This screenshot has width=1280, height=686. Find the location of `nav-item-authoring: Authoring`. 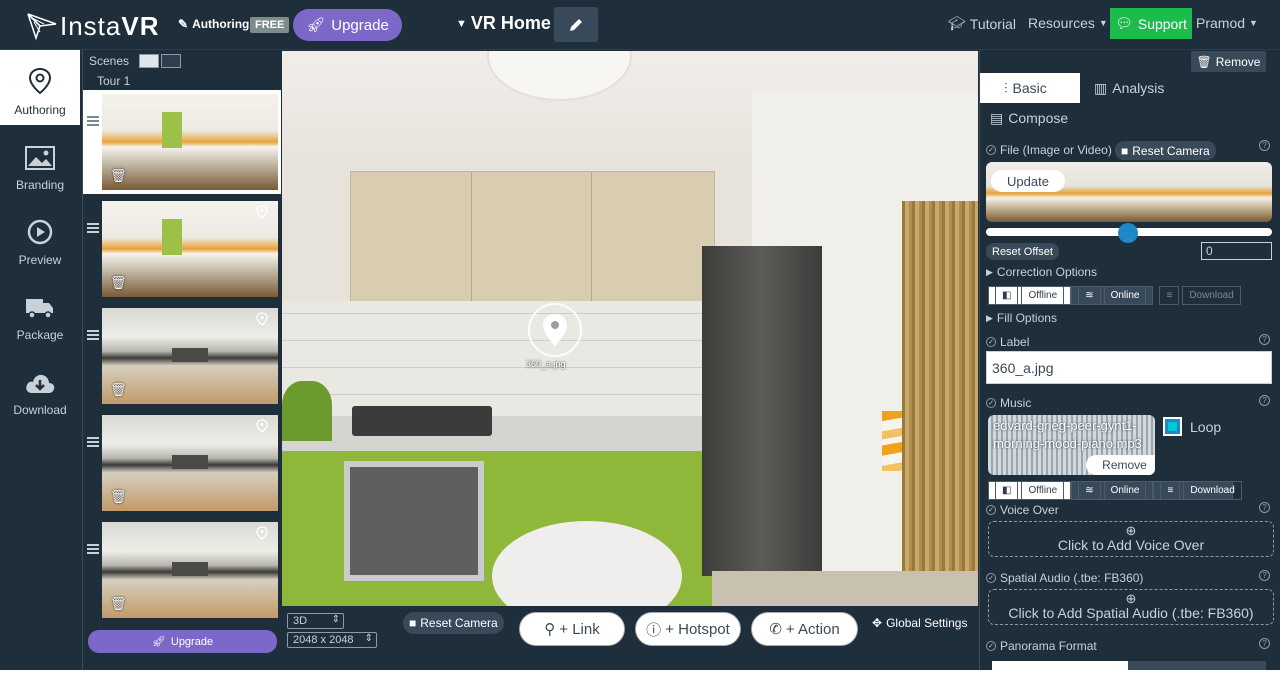

nav-item-authoring: Authoring is located at coordinates (40, 87).